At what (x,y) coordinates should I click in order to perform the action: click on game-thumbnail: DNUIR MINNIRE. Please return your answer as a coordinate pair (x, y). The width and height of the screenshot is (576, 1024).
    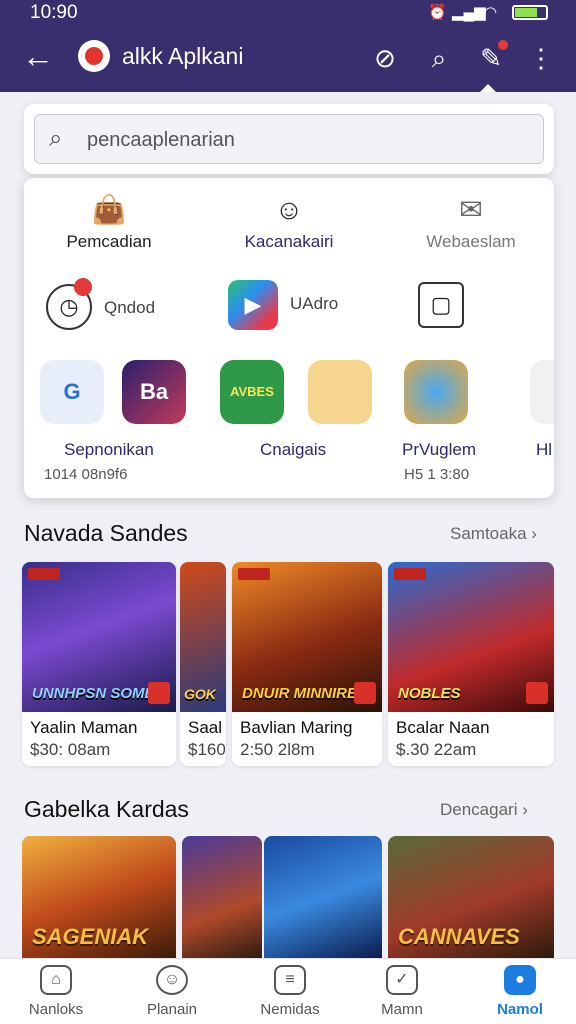
    Looking at the image, I should click on (307, 637).